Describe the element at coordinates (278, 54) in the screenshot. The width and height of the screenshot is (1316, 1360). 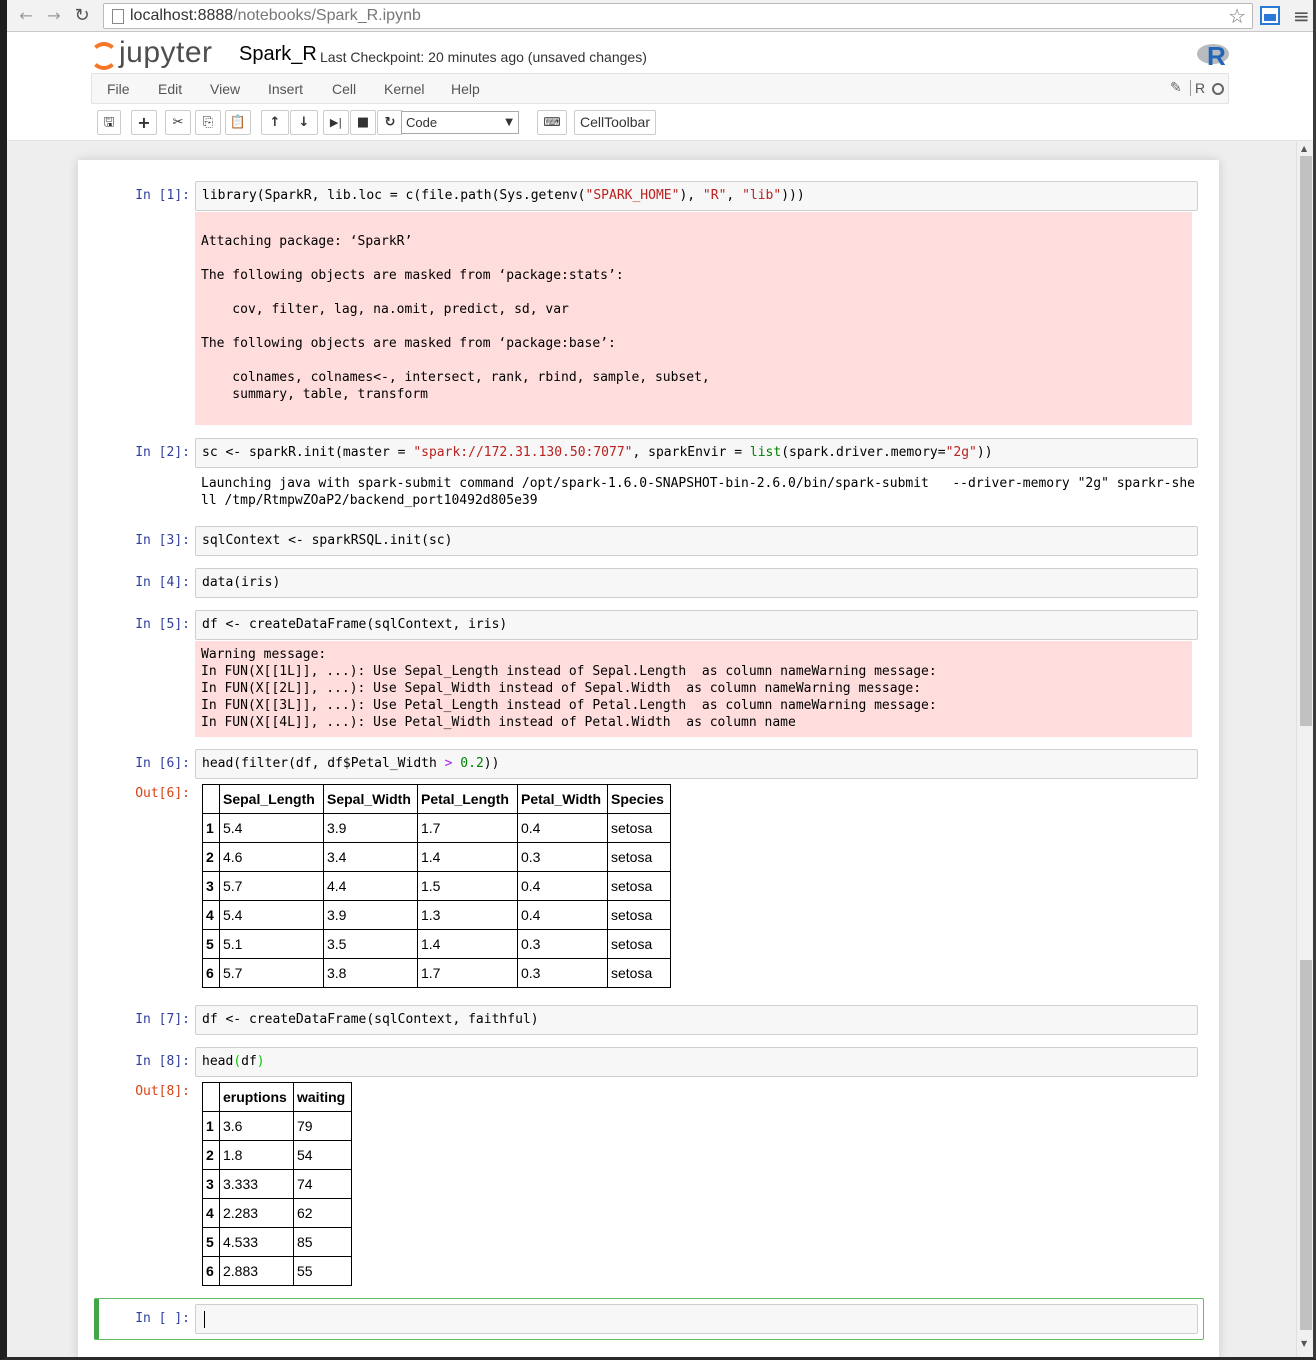
I see `notebook-name: Spark_R` at that location.